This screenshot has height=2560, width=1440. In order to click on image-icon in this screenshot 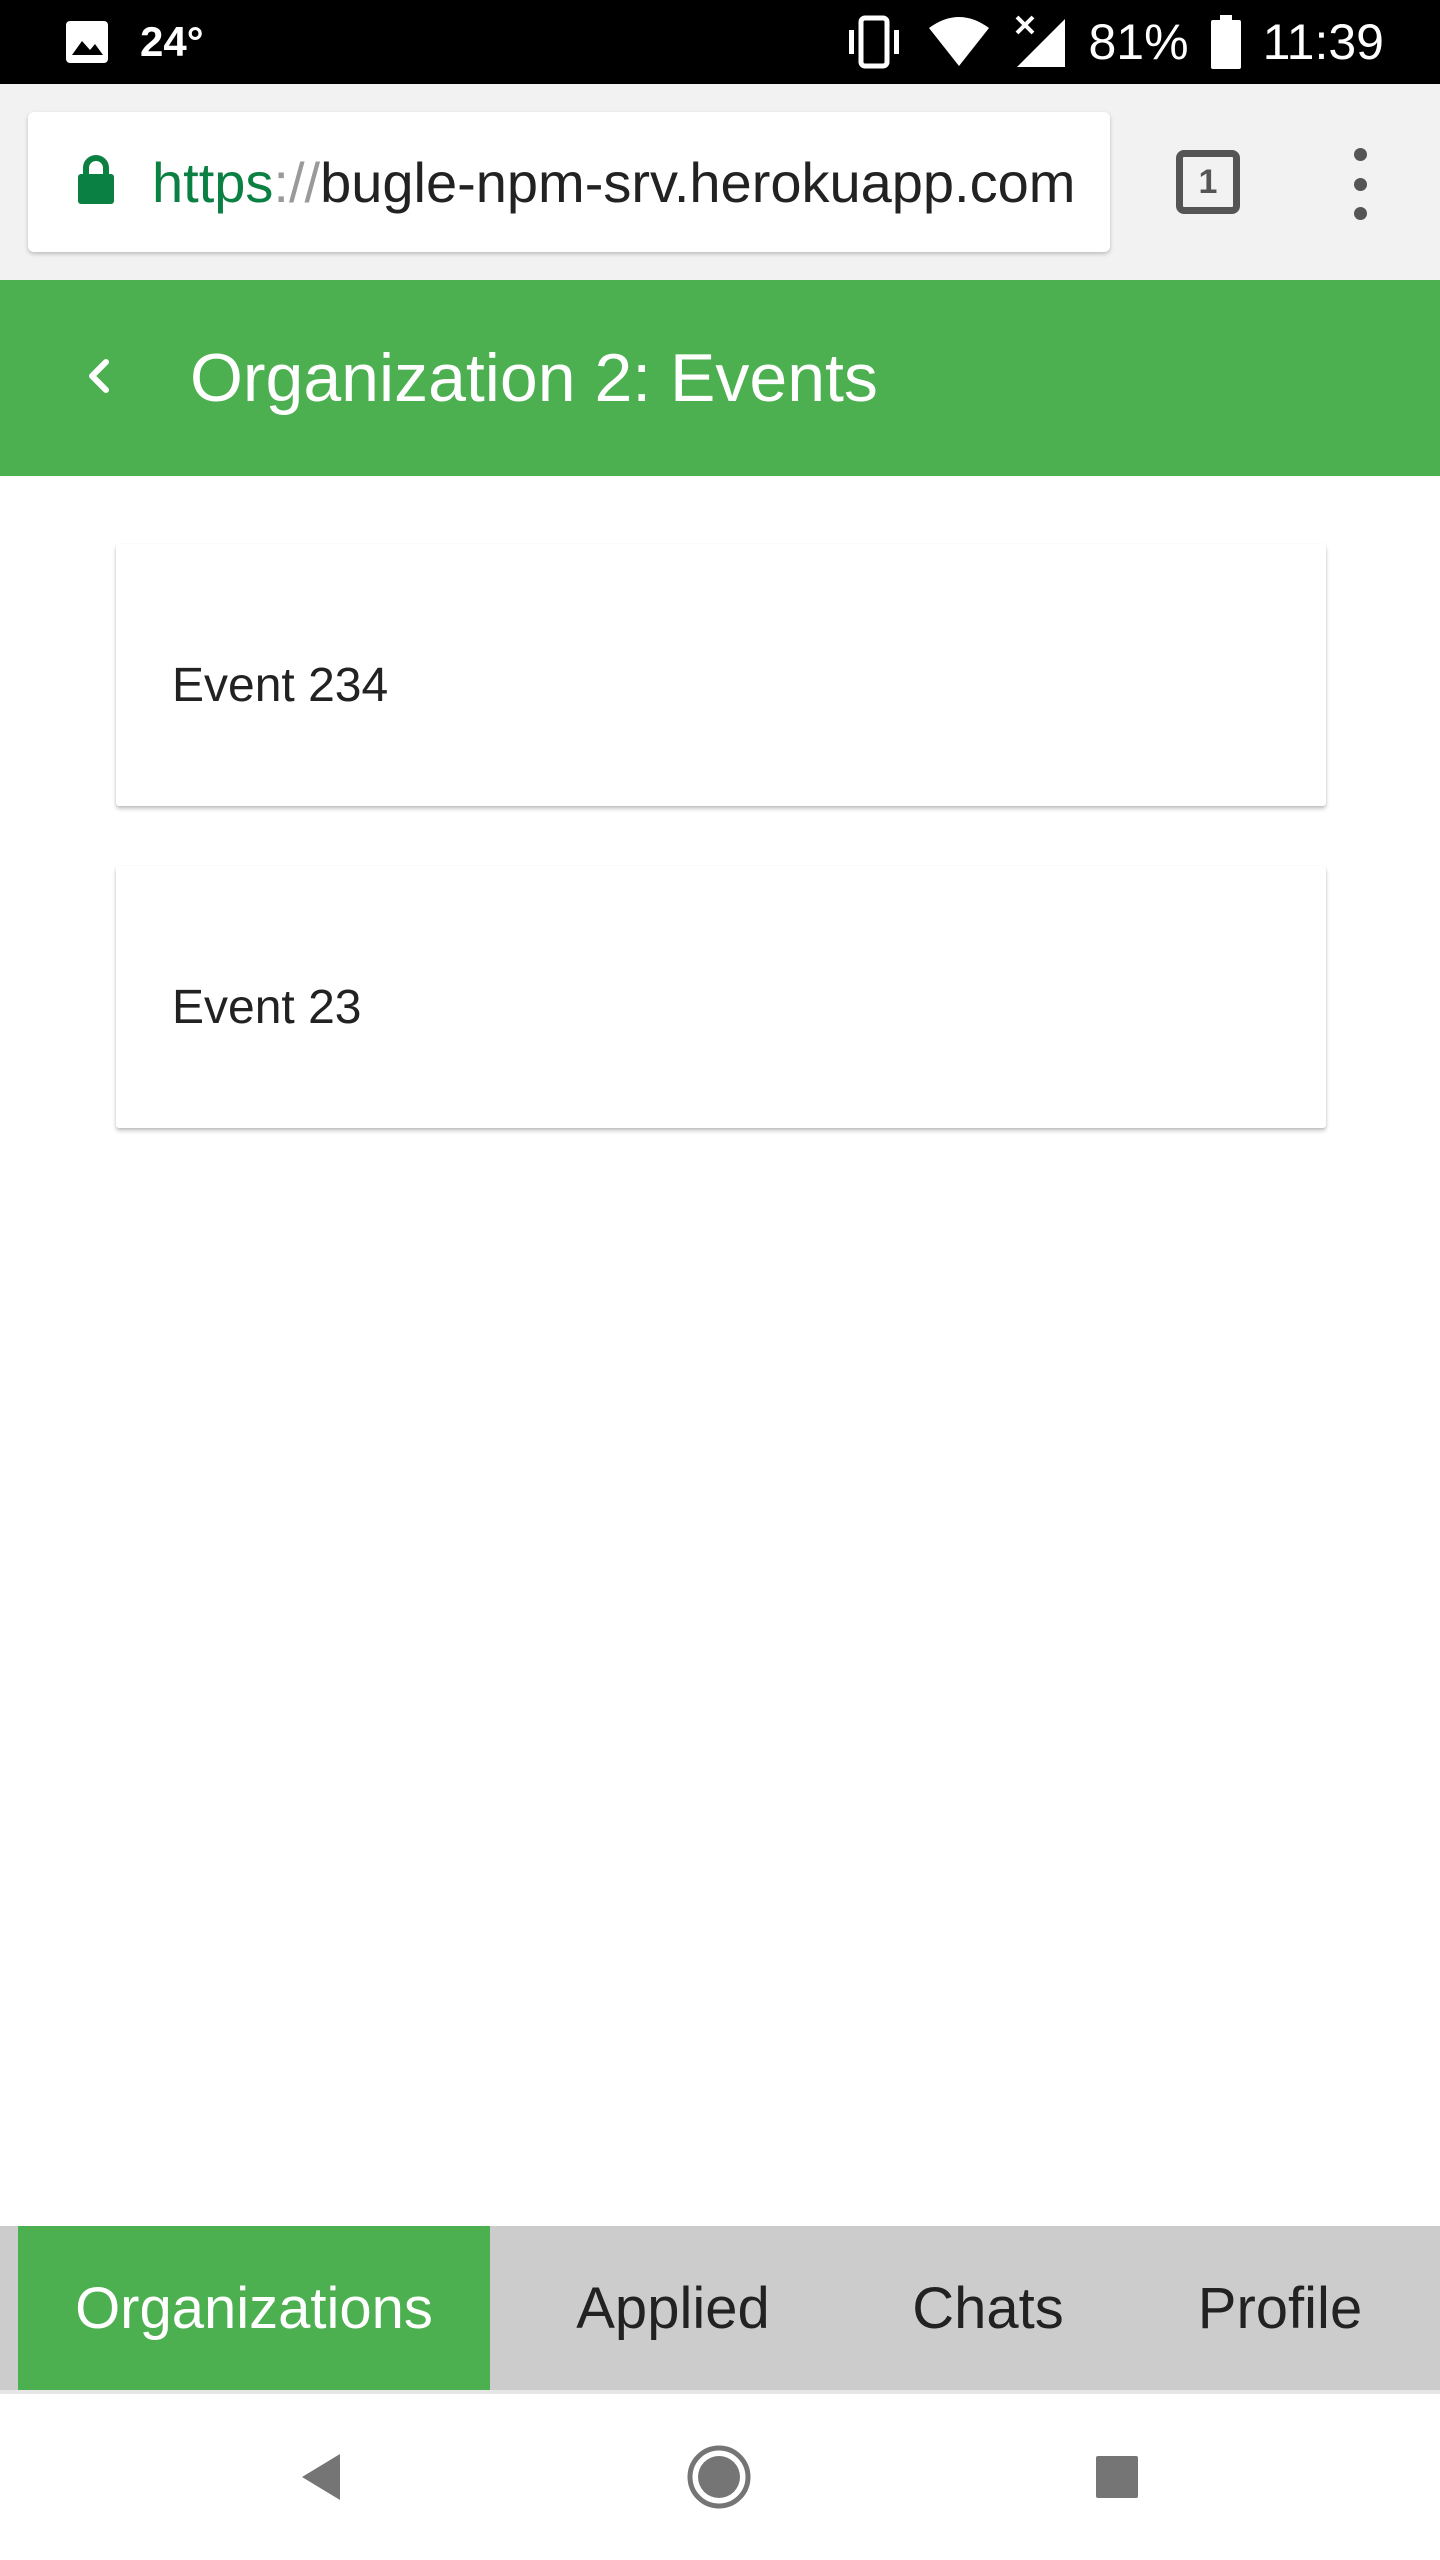, I will do `click(87, 42)`.